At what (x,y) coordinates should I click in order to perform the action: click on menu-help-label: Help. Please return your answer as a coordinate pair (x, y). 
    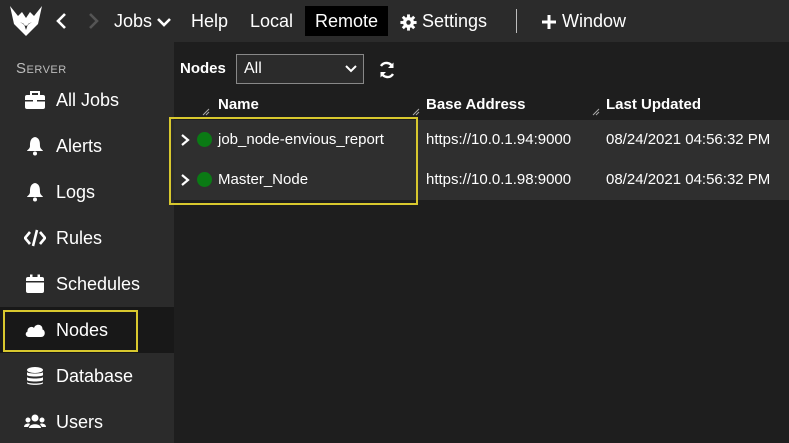
    Looking at the image, I should click on (210, 21).